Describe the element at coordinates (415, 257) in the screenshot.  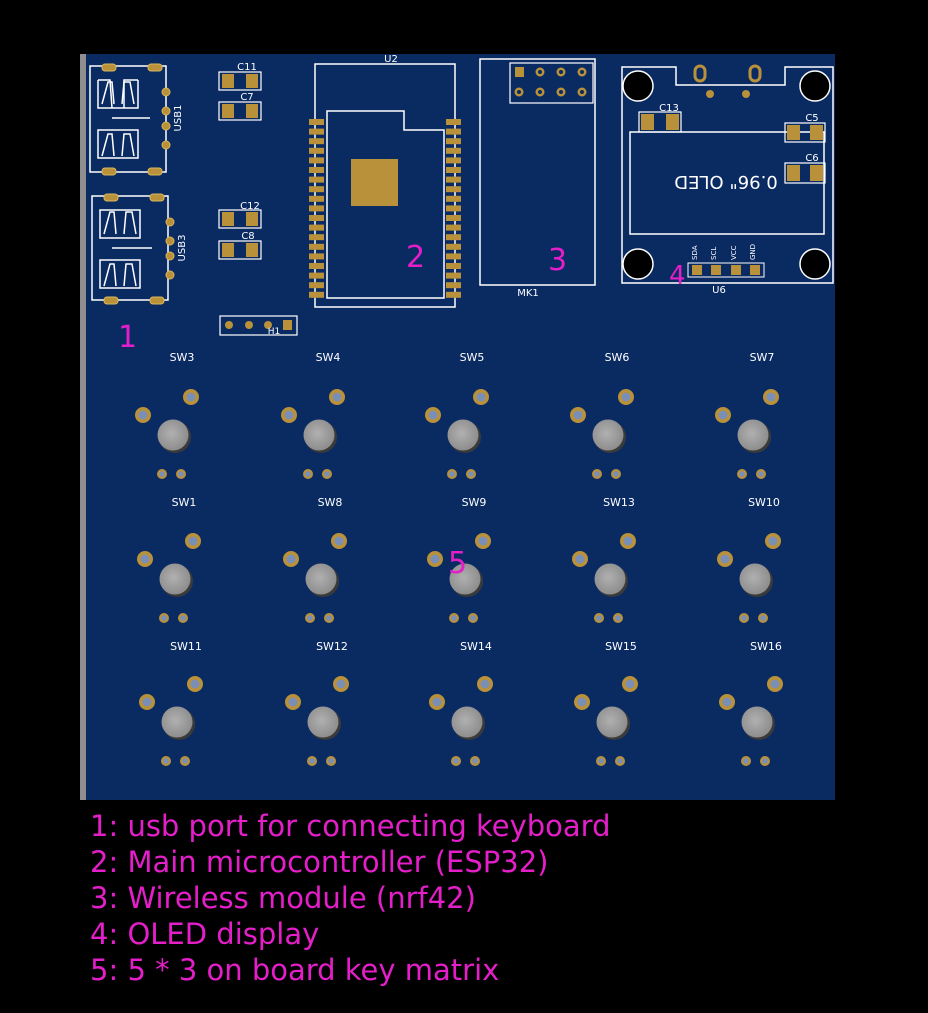
I see `marker-2: 2` at that location.